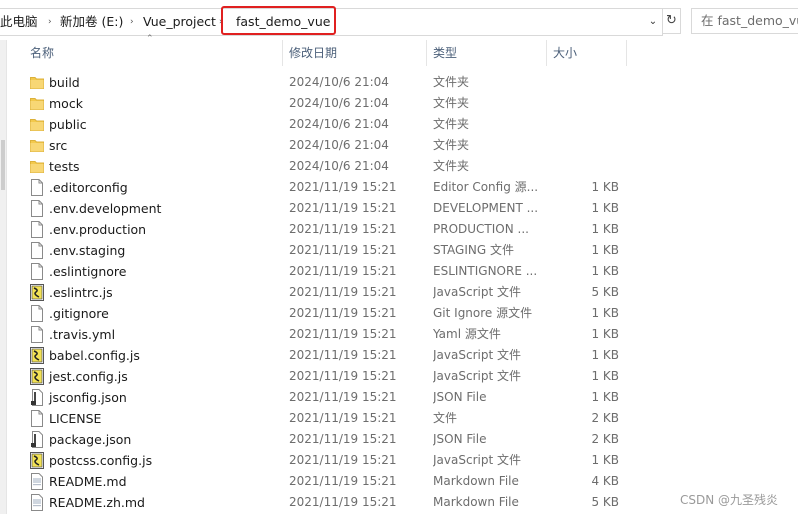  Describe the element at coordinates (744, 21) in the screenshot. I see `search-input: 在 fast_demo_vue 中搜索` at that location.